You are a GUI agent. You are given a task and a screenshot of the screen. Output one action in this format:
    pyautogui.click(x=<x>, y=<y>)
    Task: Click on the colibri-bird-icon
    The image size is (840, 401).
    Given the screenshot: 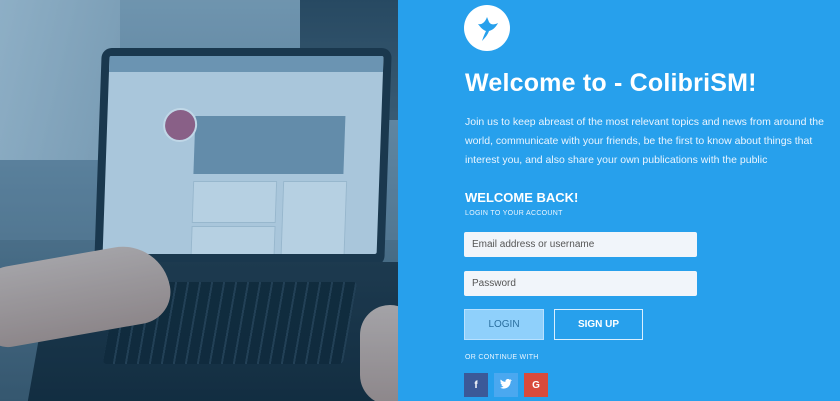 What is the action you would take?
    pyautogui.click(x=487, y=28)
    